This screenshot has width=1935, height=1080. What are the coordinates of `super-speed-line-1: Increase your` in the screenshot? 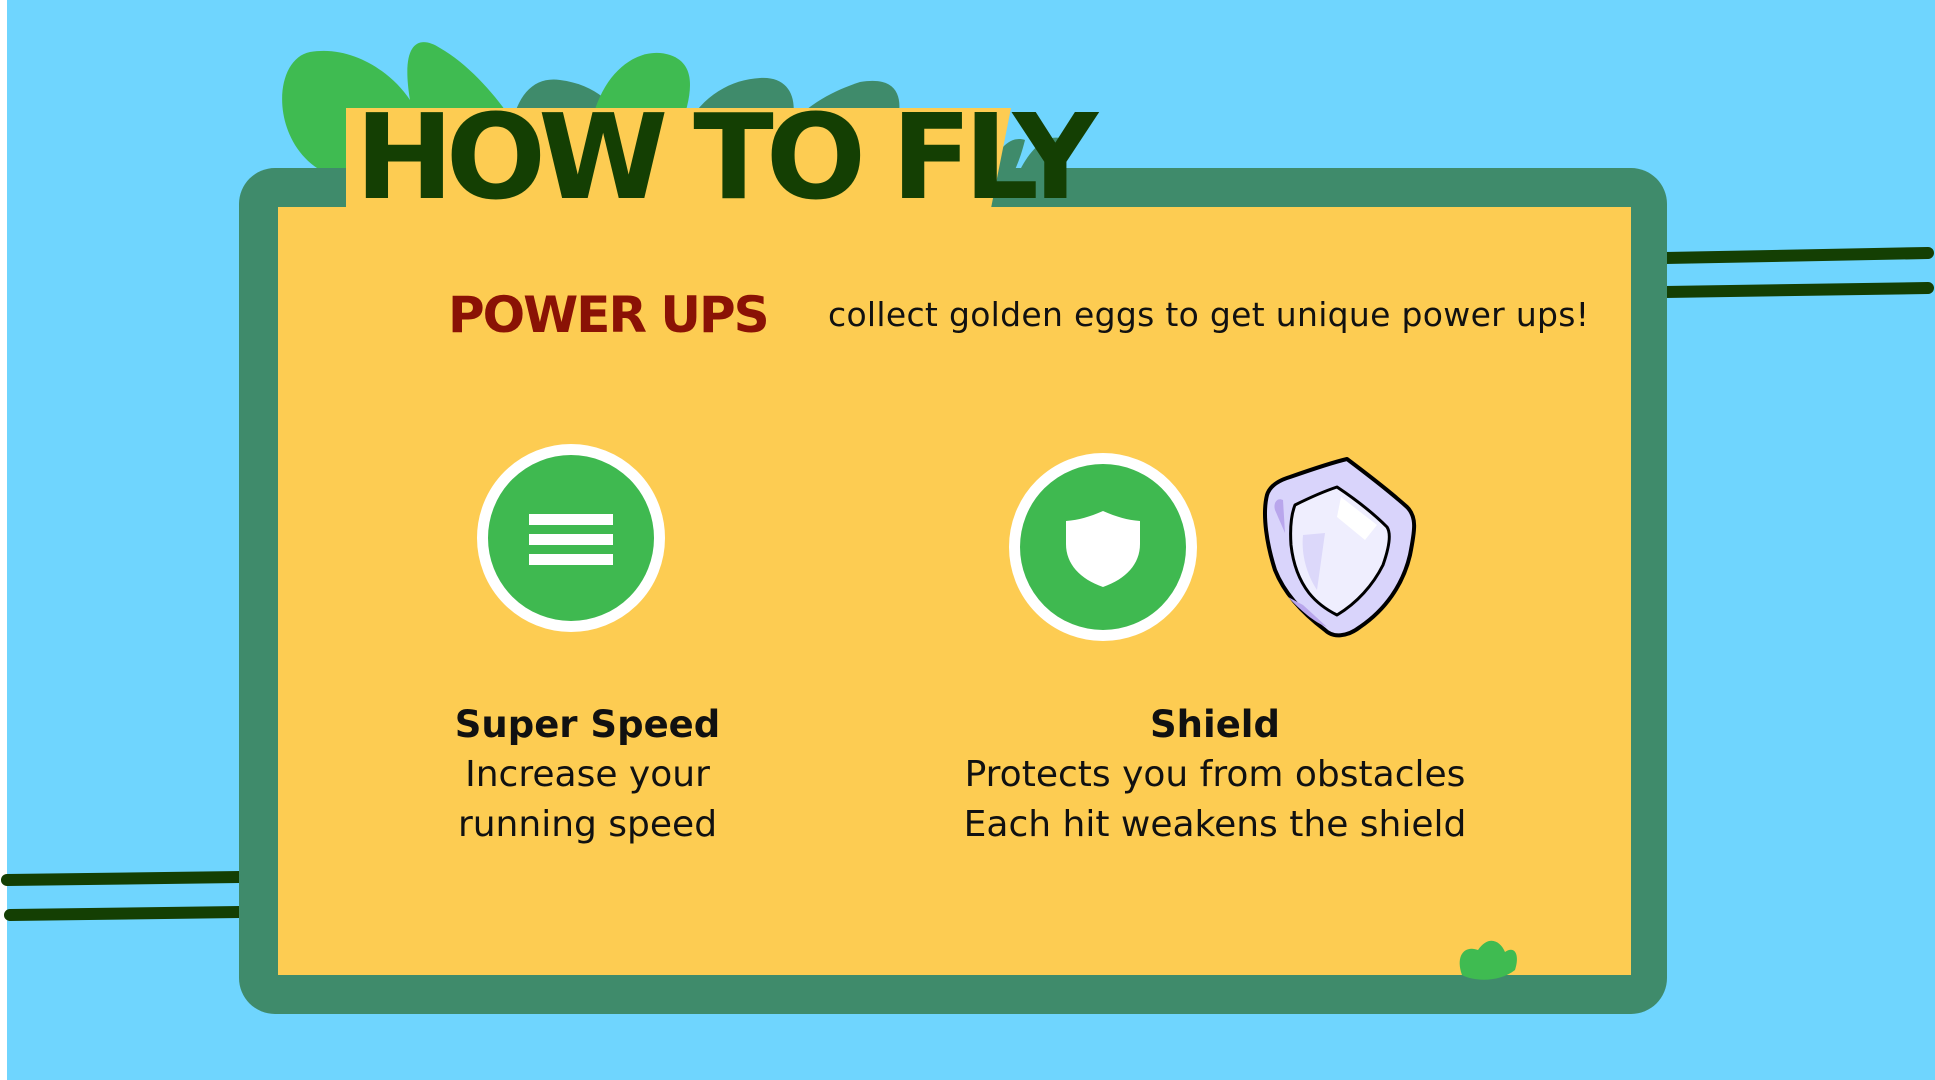 It's located at (587, 774).